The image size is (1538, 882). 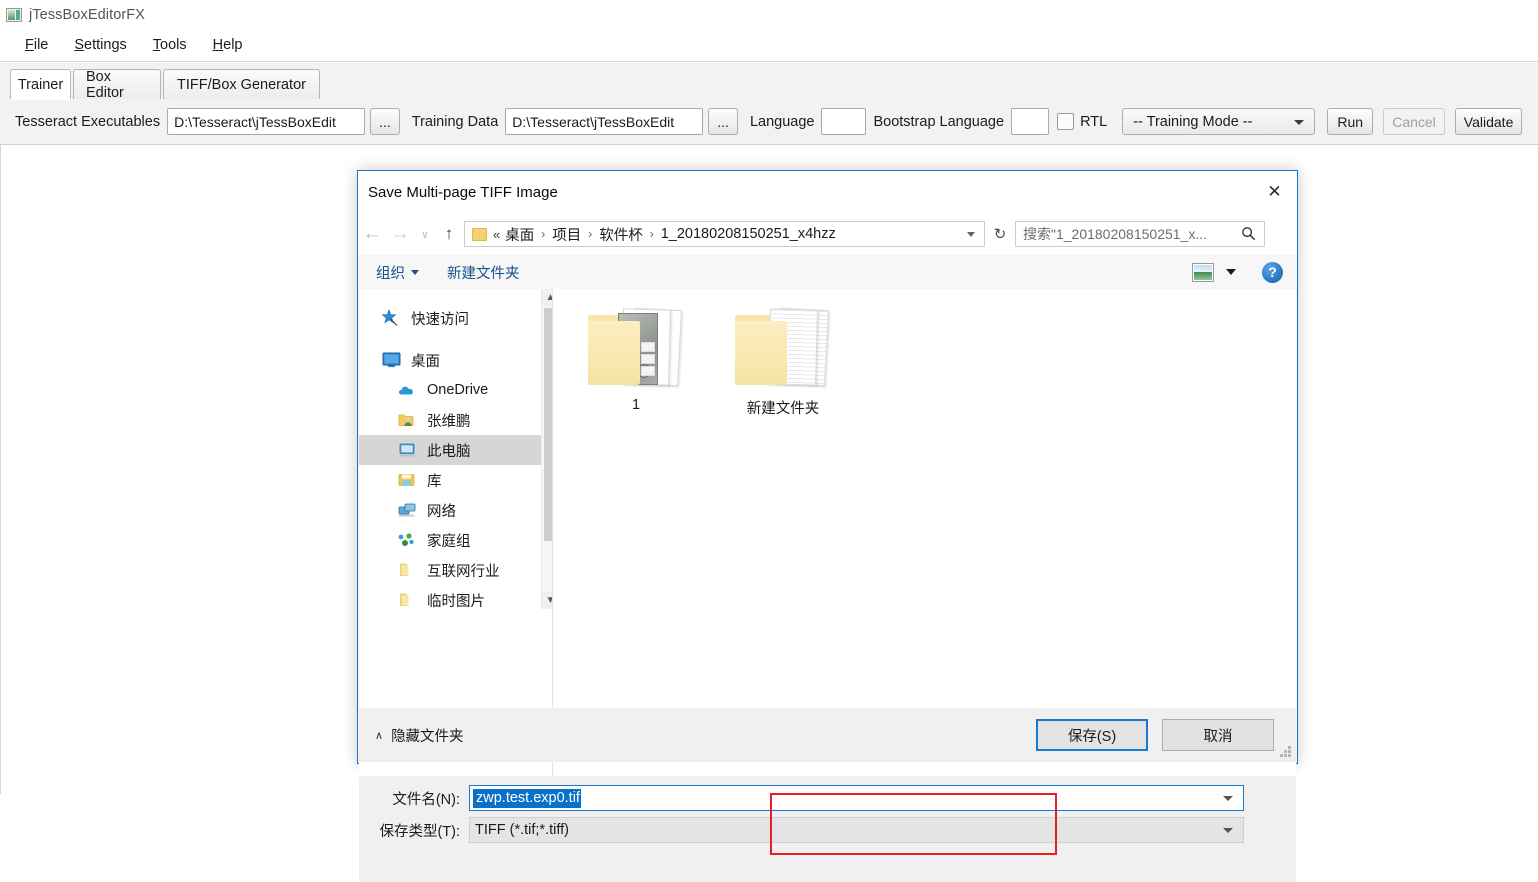 What do you see at coordinates (1414, 121) in the screenshot?
I see `cancel-button: Cancel` at bounding box center [1414, 121].